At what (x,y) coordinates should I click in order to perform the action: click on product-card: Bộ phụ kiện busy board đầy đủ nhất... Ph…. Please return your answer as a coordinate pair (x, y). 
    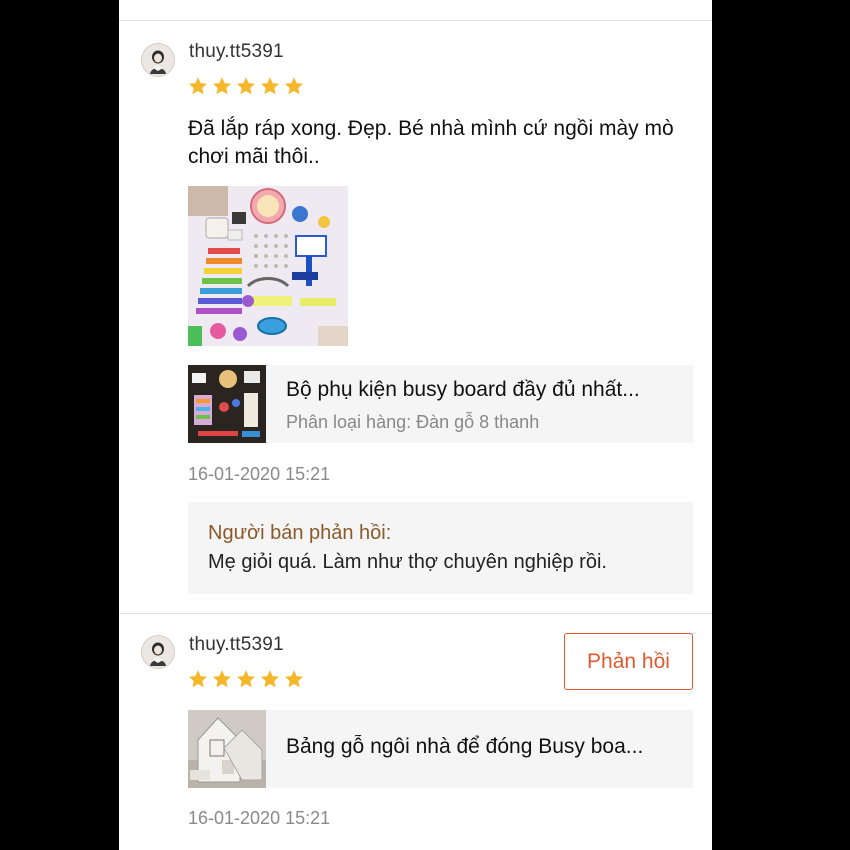
    Looking at the image, I should click on (440, 404).